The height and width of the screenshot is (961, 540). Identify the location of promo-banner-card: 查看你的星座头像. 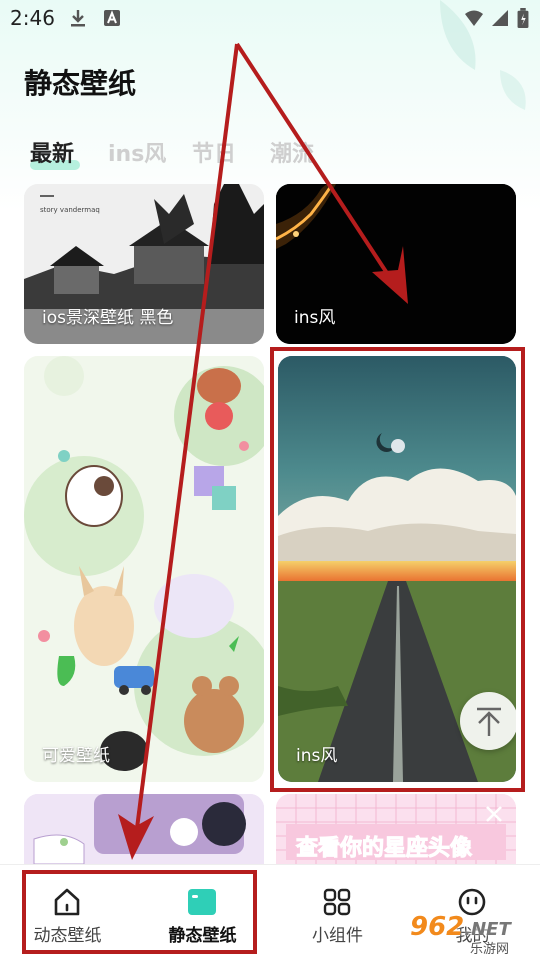
(396, 829).